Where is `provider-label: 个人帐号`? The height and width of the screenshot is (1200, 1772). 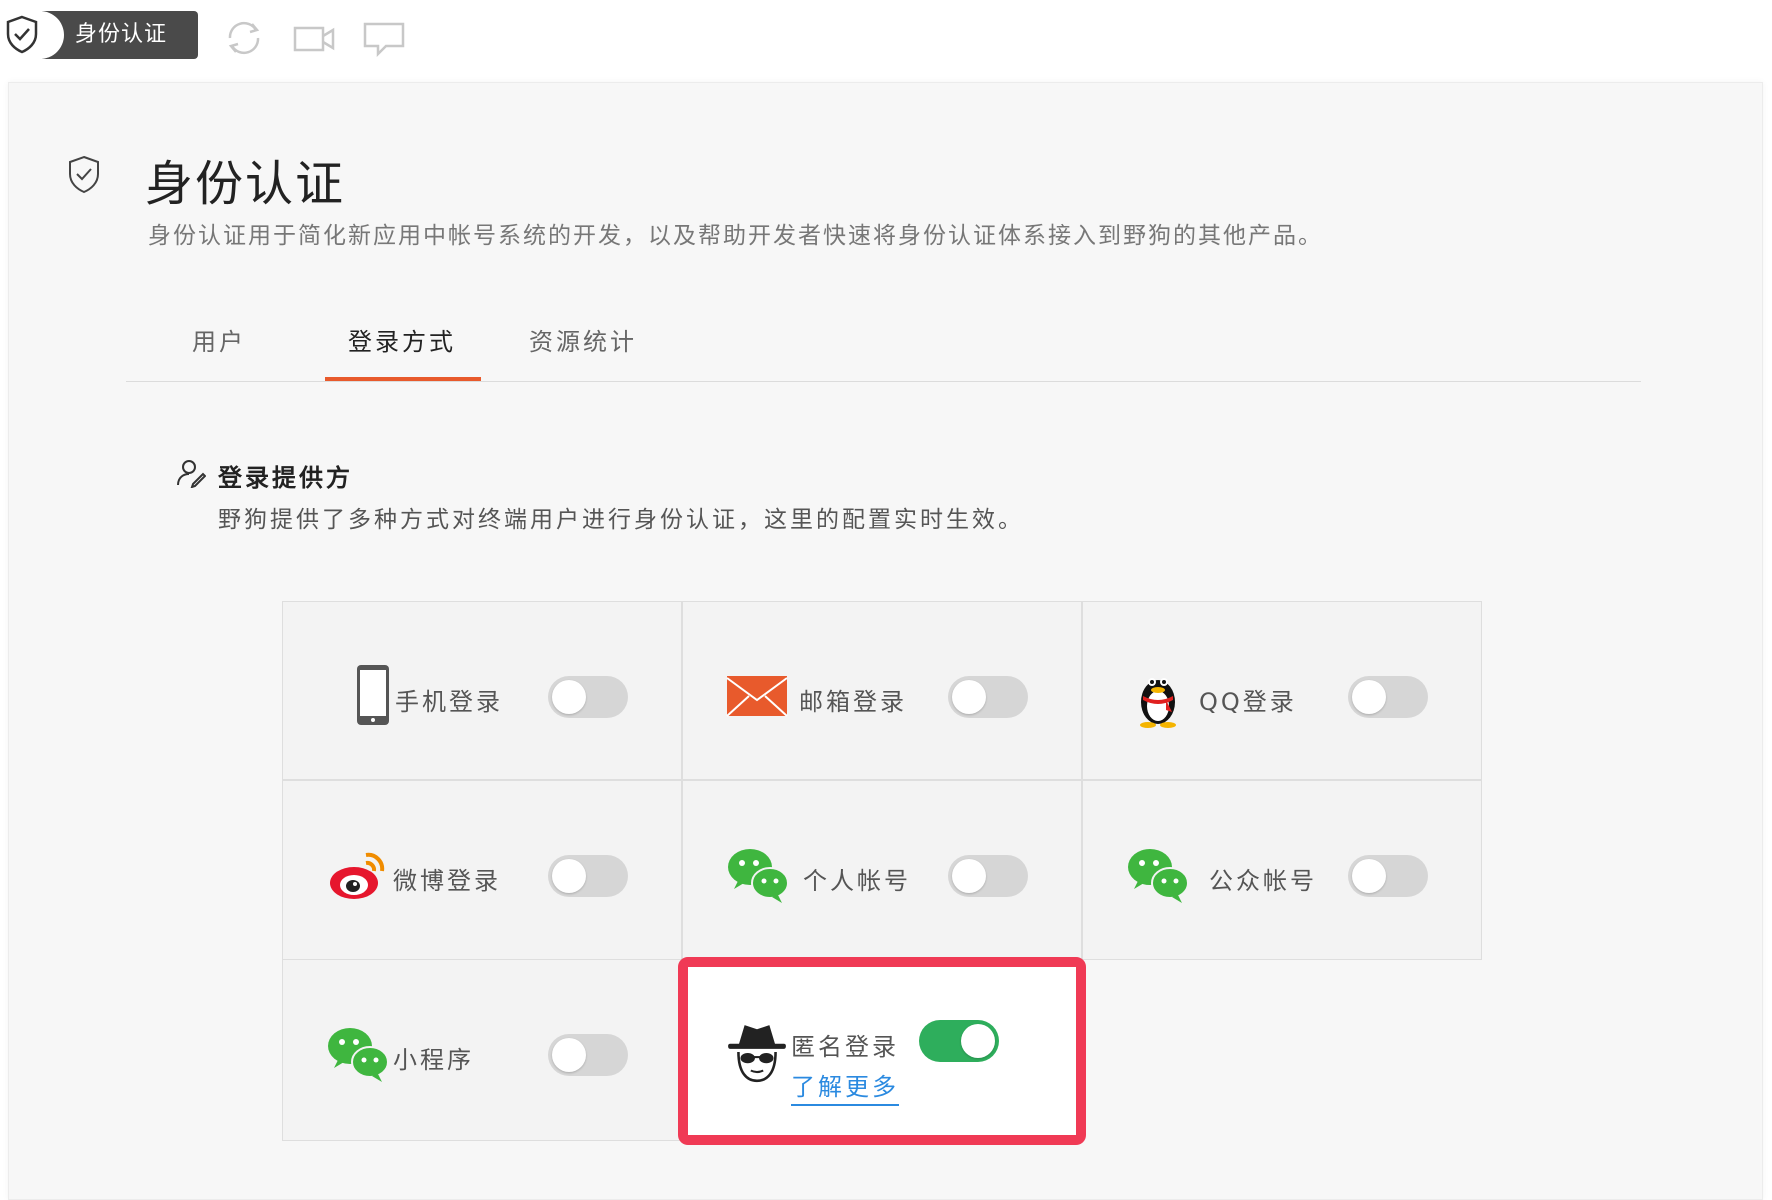 provider-label: 个人帐号 is located at coordinates (857, 881).